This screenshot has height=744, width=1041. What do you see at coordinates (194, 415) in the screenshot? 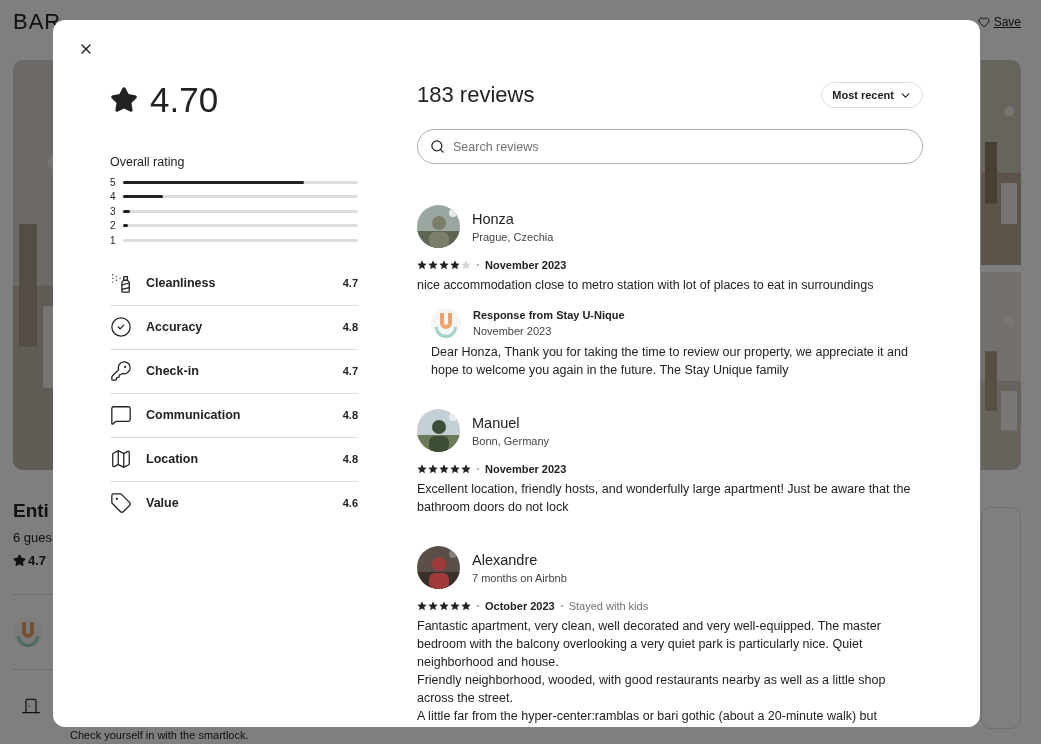
I see `category-label: Communication` at bounding box center [194, 415].